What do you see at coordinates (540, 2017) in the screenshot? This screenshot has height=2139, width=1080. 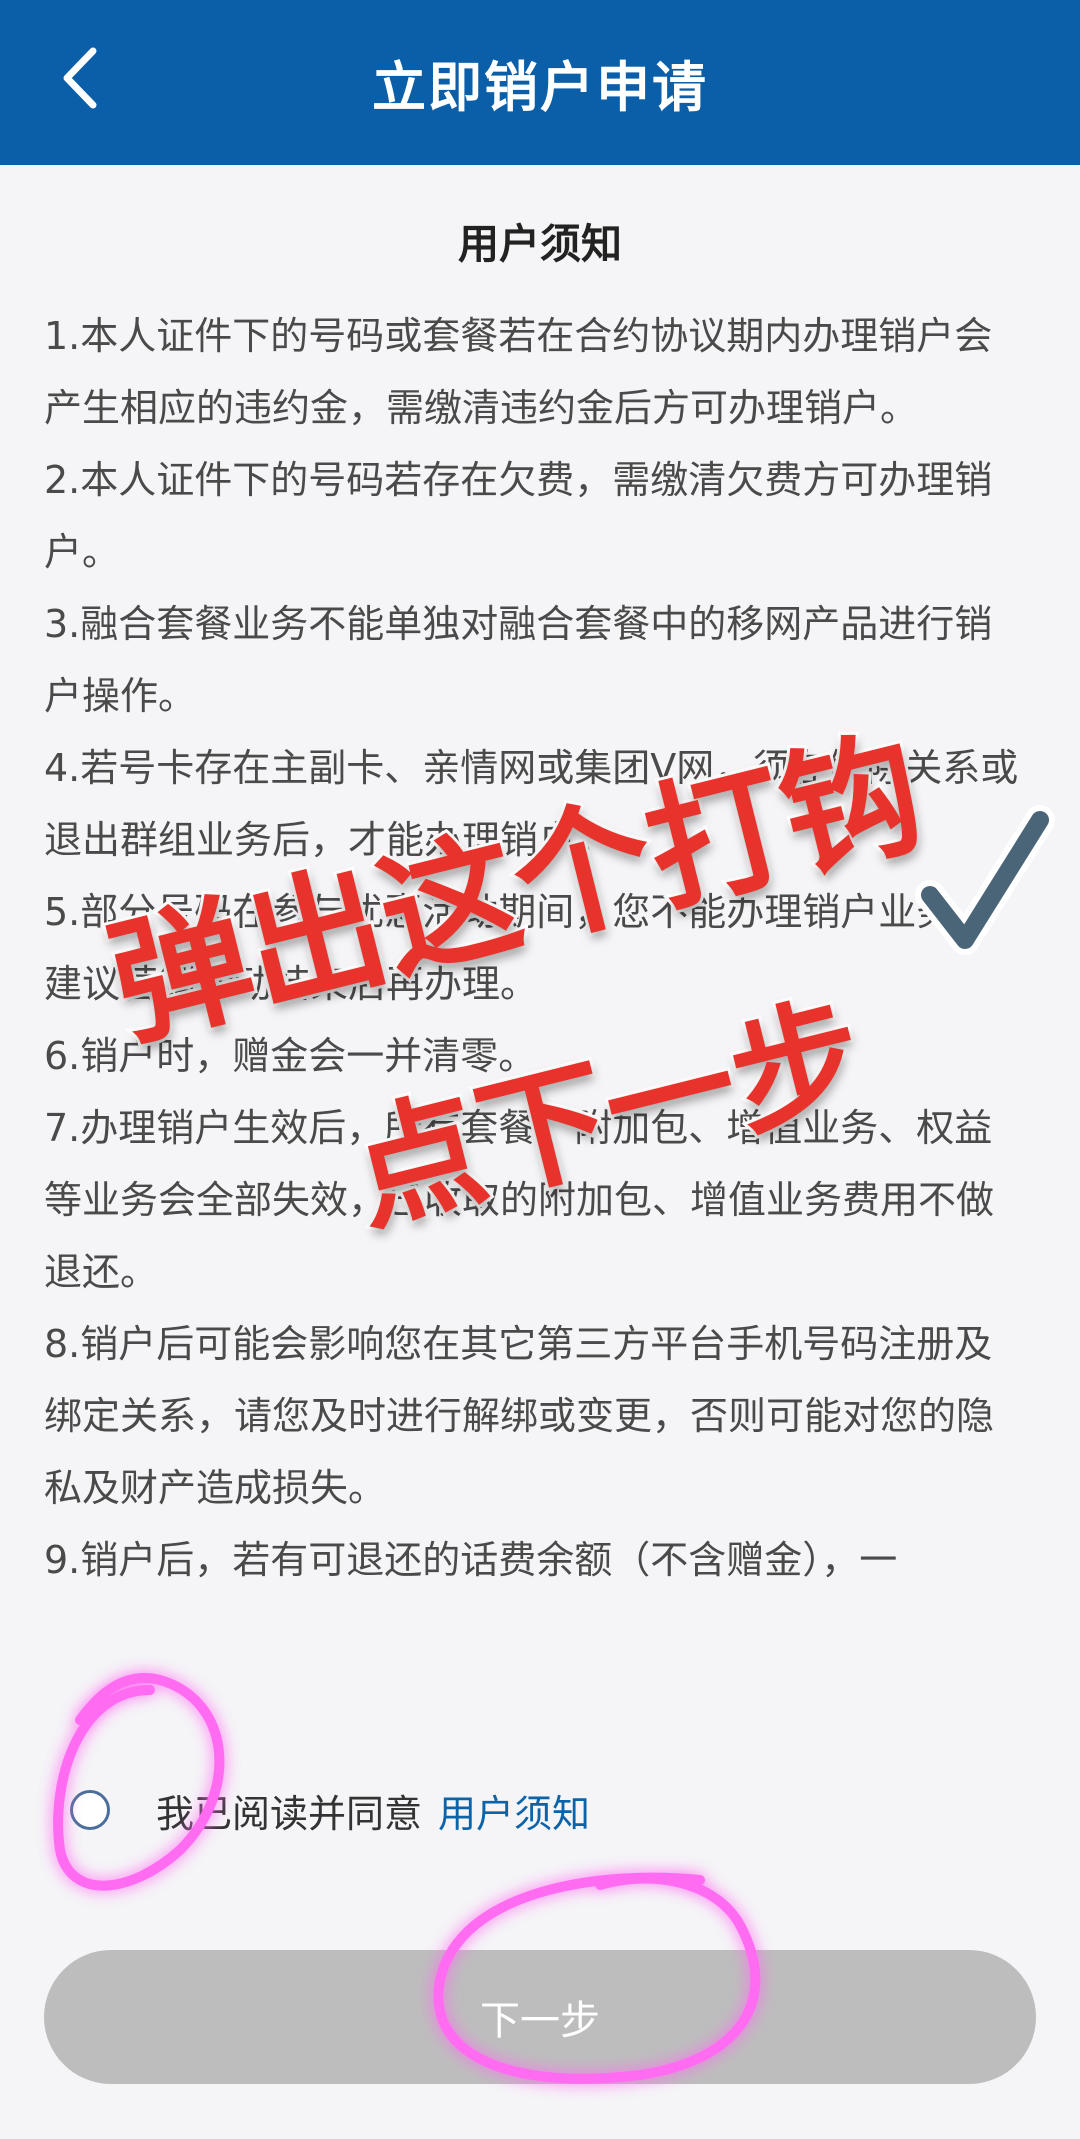 I see `next-step-button: 下一步` at bounding box center [540, 2017].